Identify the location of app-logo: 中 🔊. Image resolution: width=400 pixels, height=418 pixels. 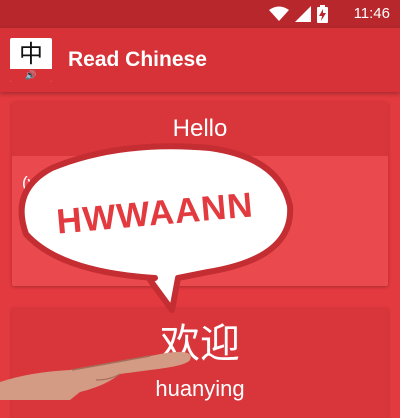
(31, 60).